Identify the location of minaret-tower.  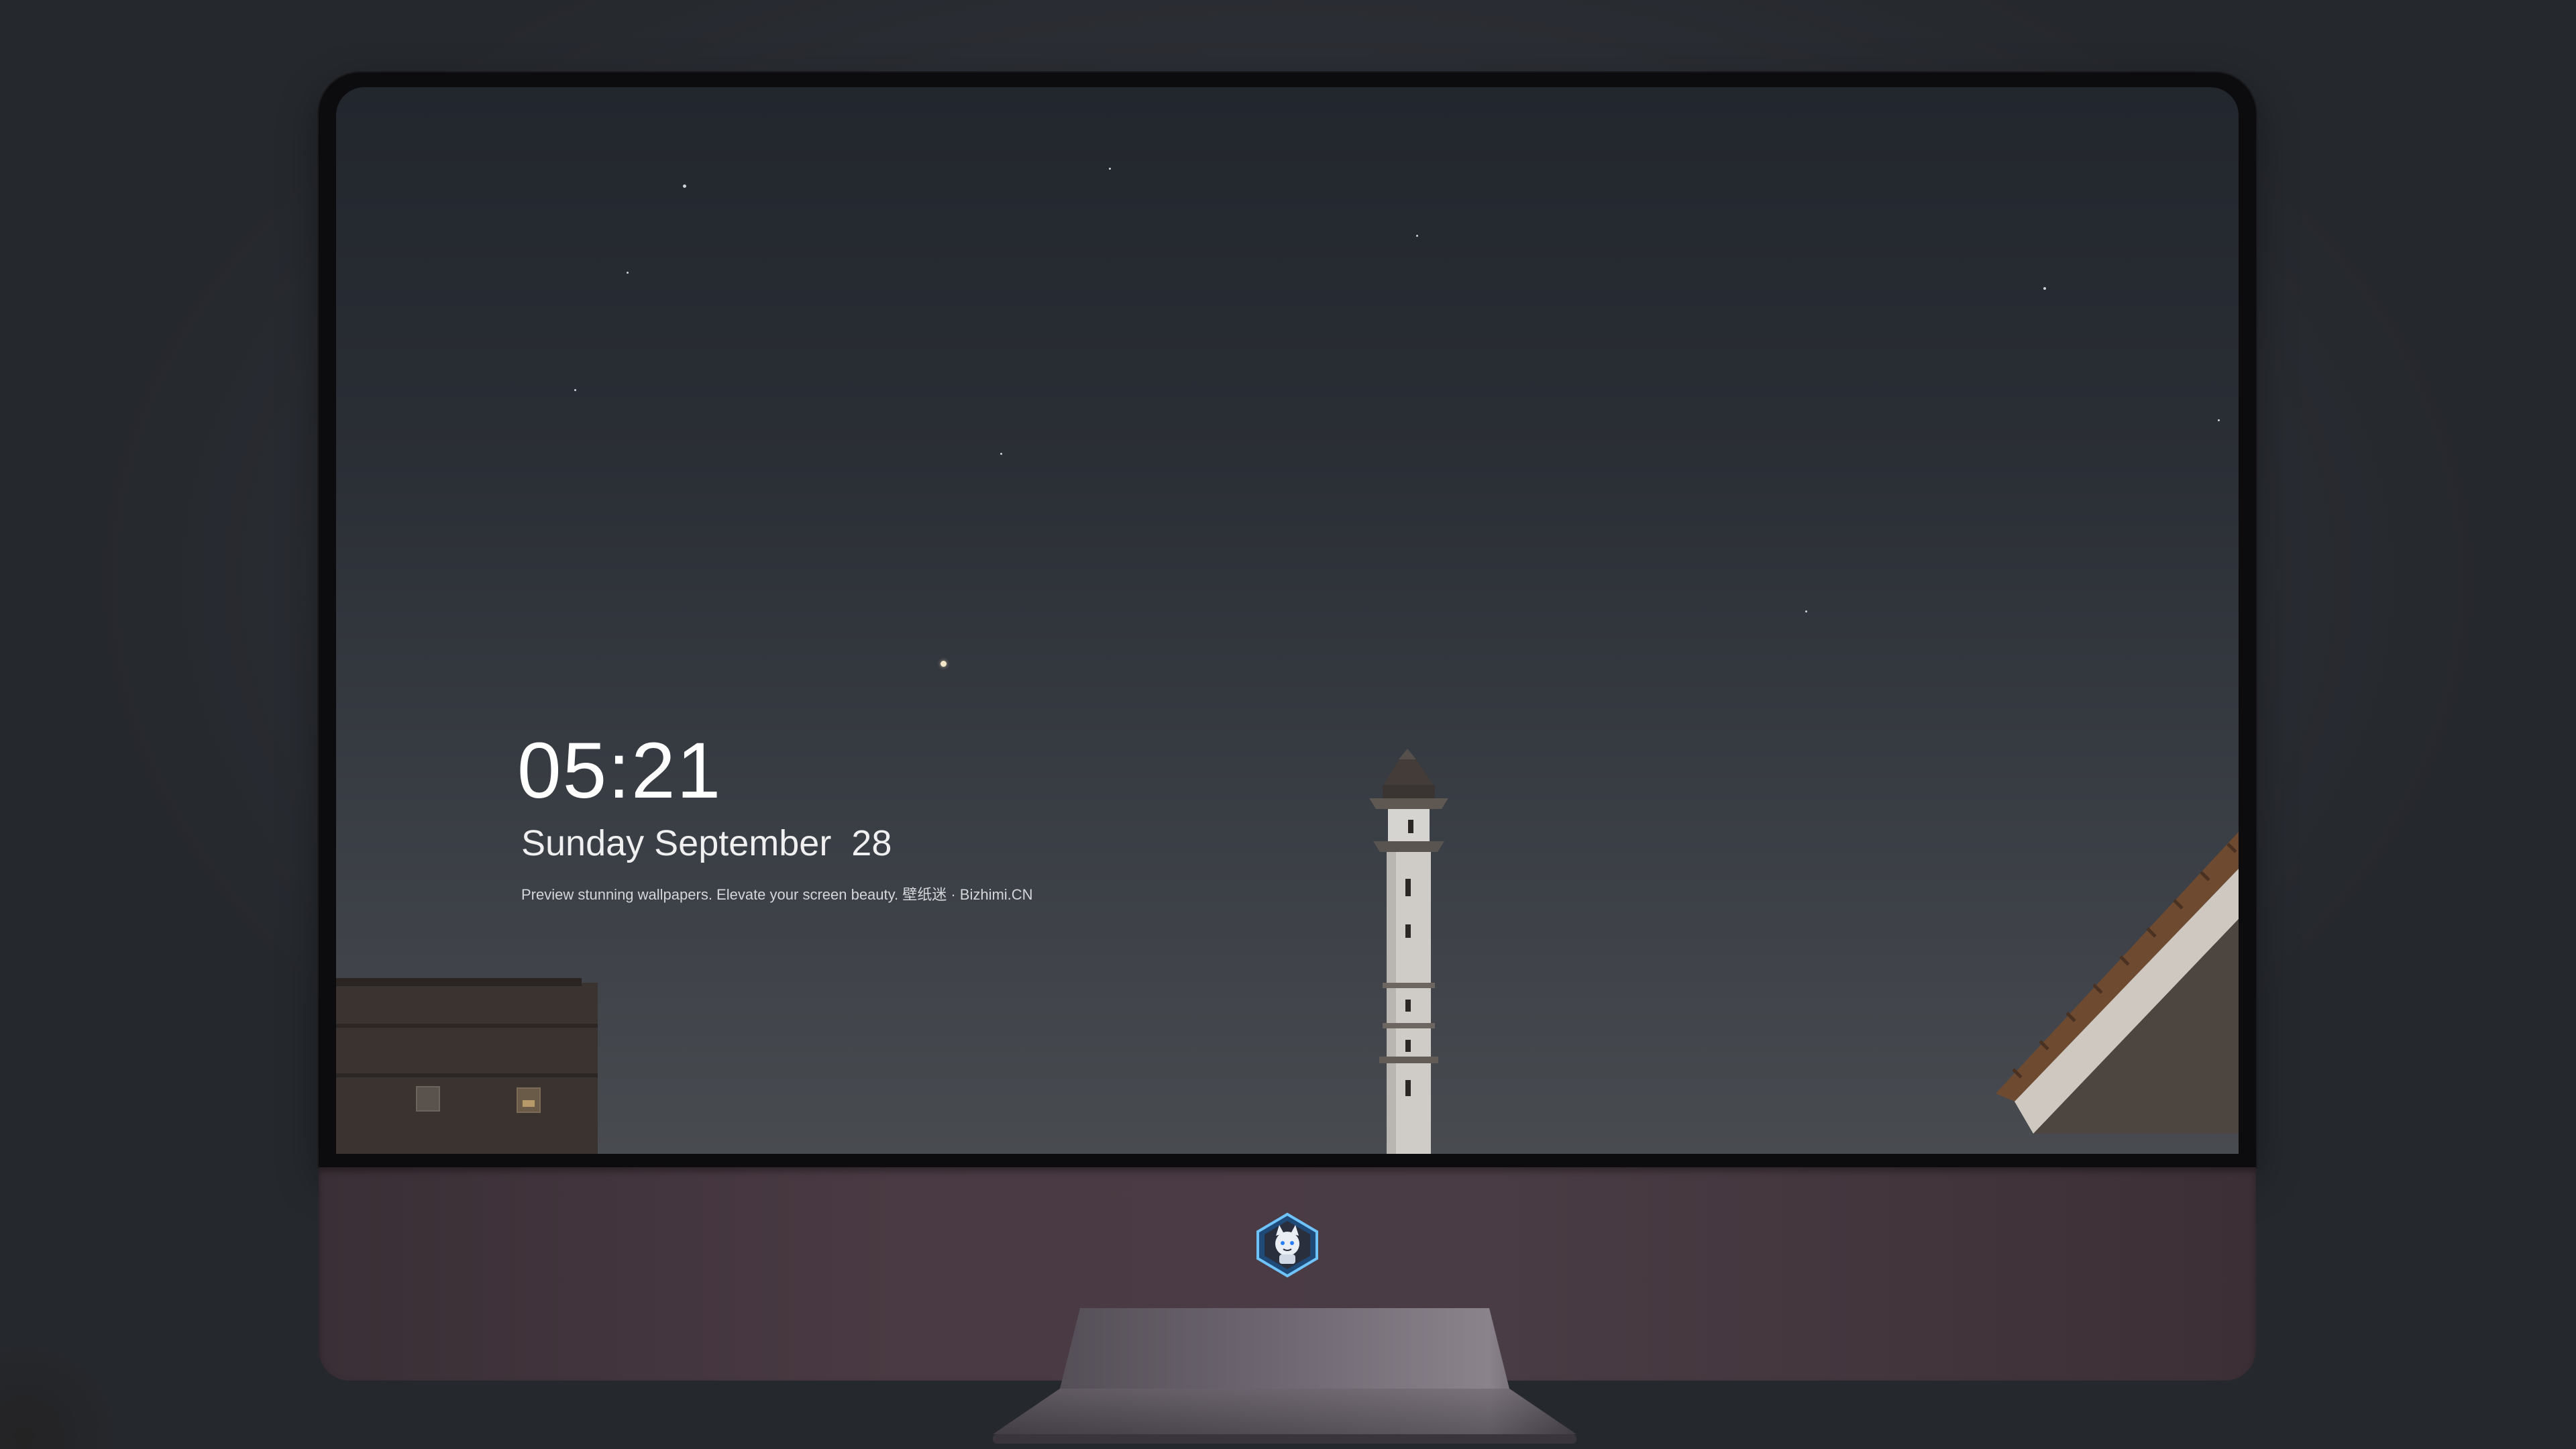
(1408, 951).